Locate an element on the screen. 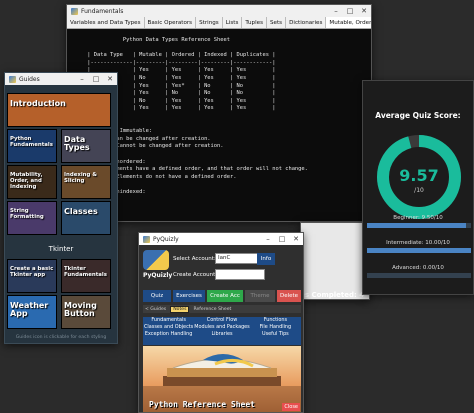 The width and height of the screenshot is (474, 413). tkinter-card-label: Moving Button is located at coordinates (80, 309).